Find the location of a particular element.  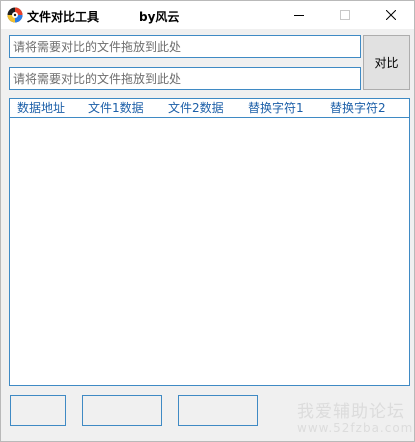

watermark-url: www.52fzba.com is located at coordinates (355, 428).